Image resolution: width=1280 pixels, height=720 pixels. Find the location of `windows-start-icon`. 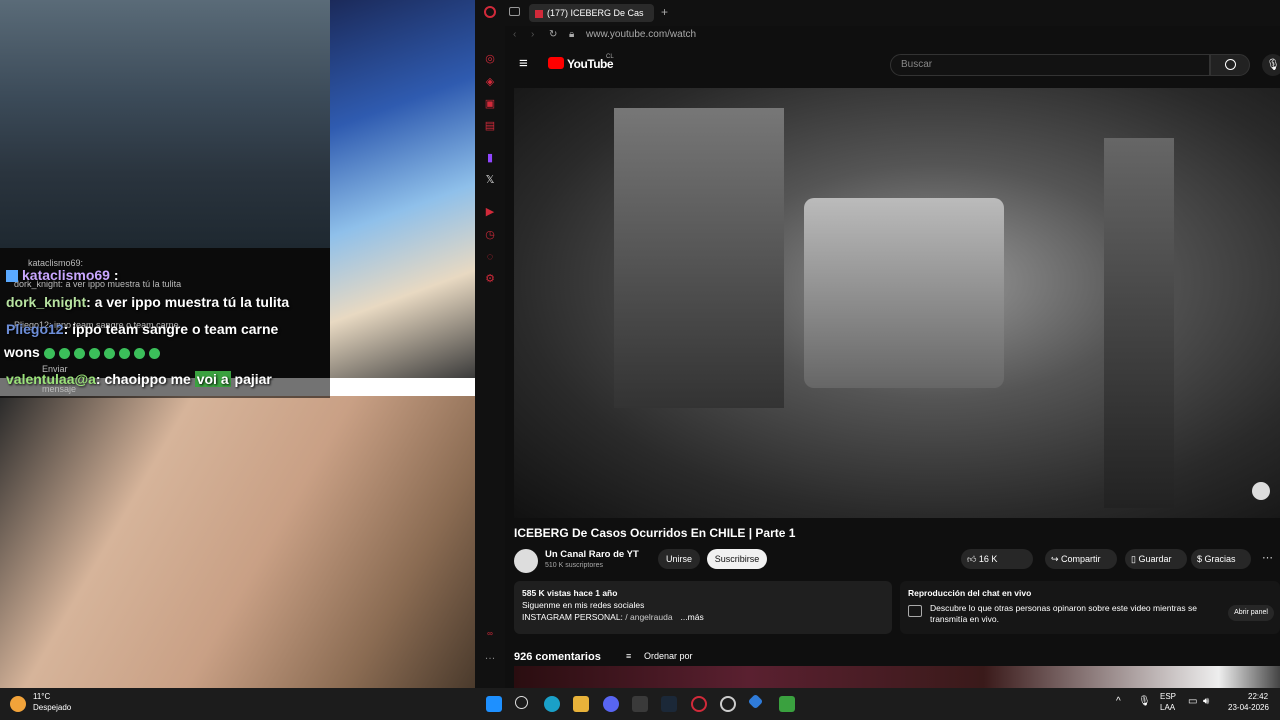

windows-start-icon is located at coordinates (494, 704).